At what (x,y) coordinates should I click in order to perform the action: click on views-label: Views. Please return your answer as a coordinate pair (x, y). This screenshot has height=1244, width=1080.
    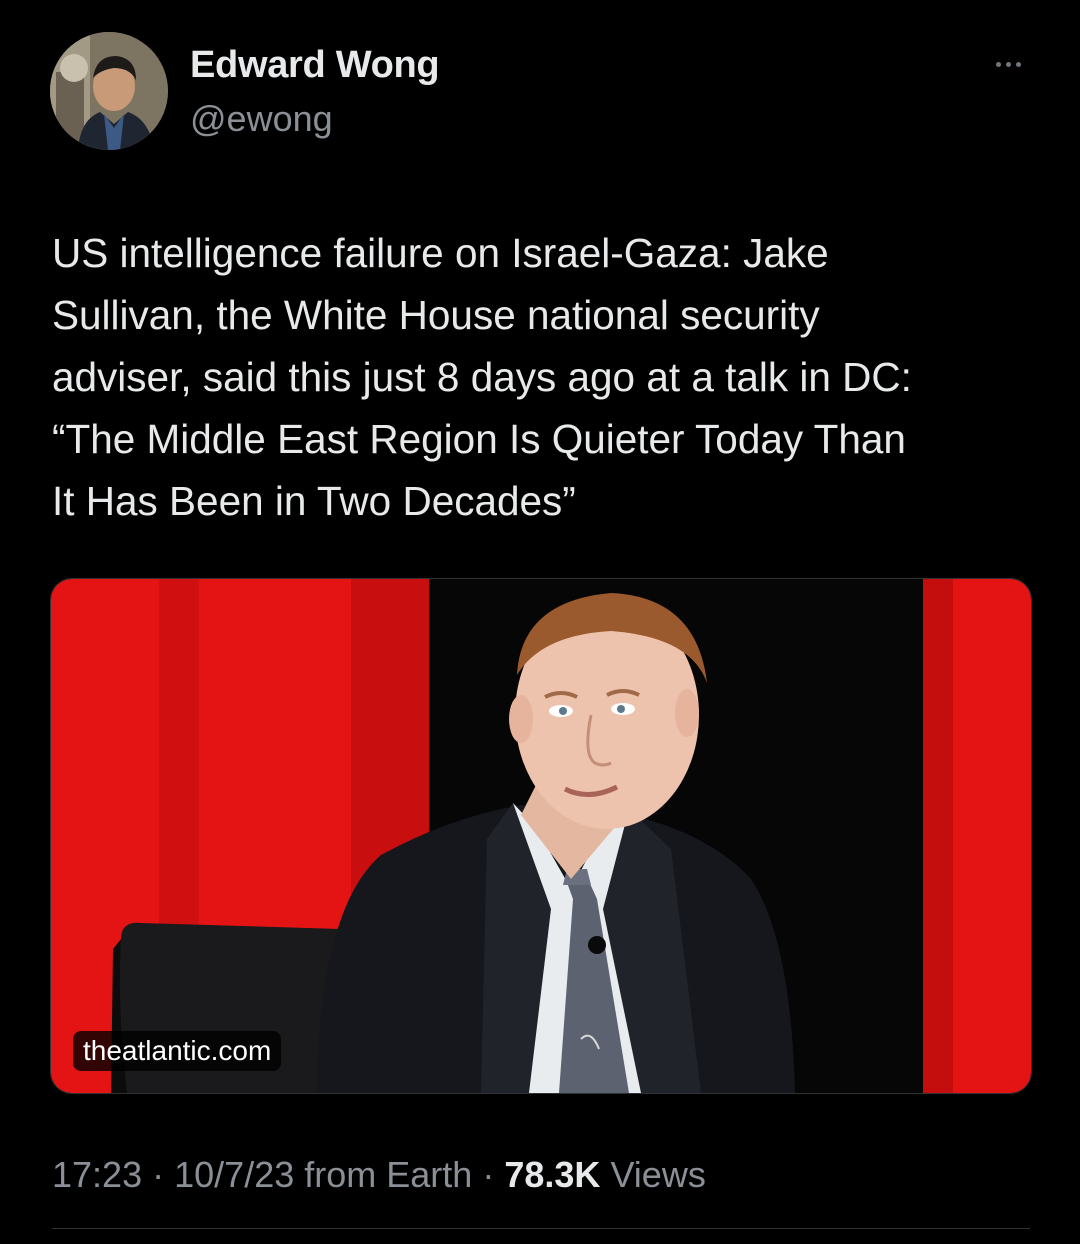
    Looking at the image, I should click on (657, 1174).